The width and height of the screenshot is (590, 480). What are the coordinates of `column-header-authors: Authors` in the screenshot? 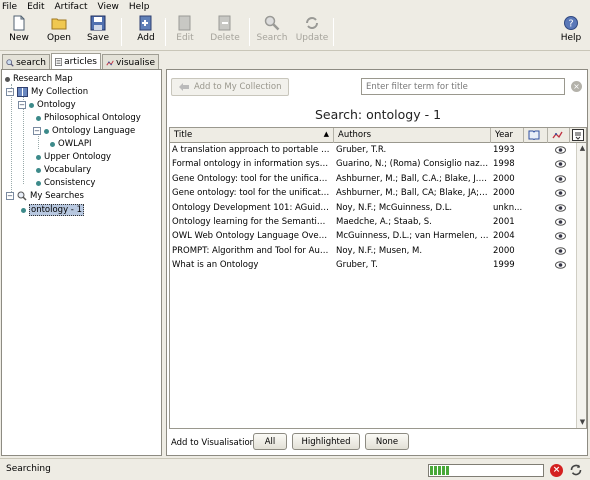 It's located at (412, 135).